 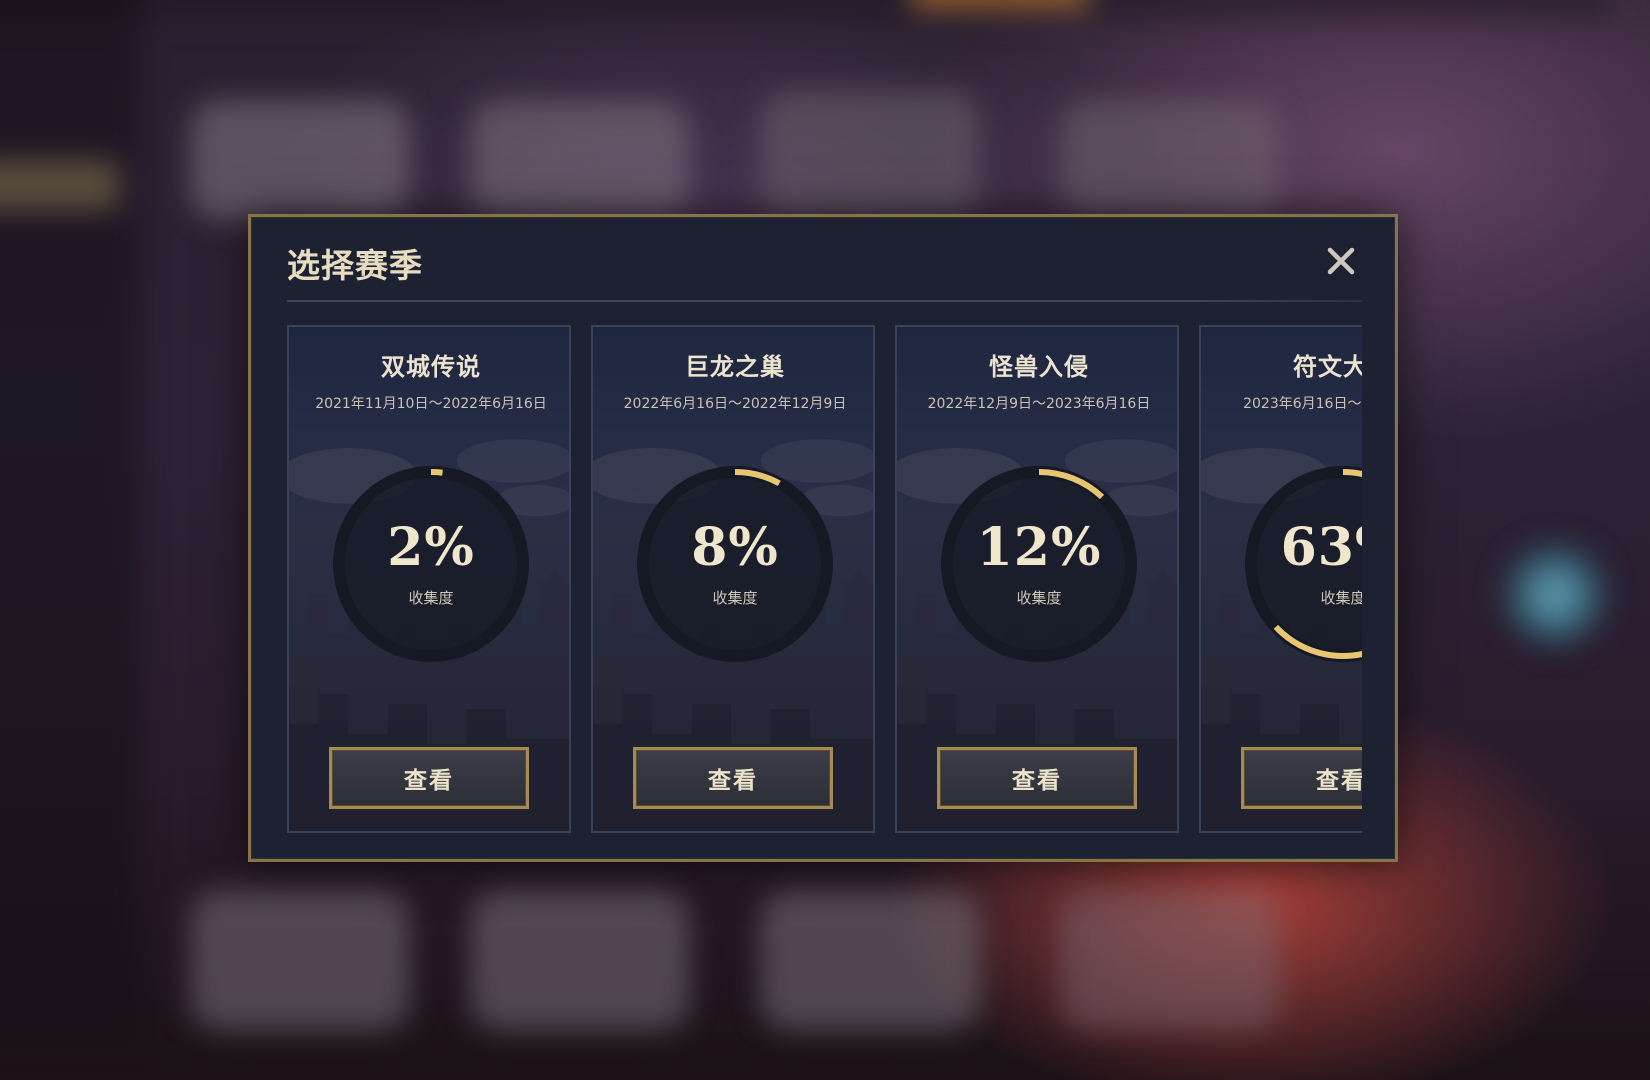 What do you see at coordinates (1039, 367) in the screenshot?
I see `season-name: 怪兽入侵` at bounding box center [1039, 367].